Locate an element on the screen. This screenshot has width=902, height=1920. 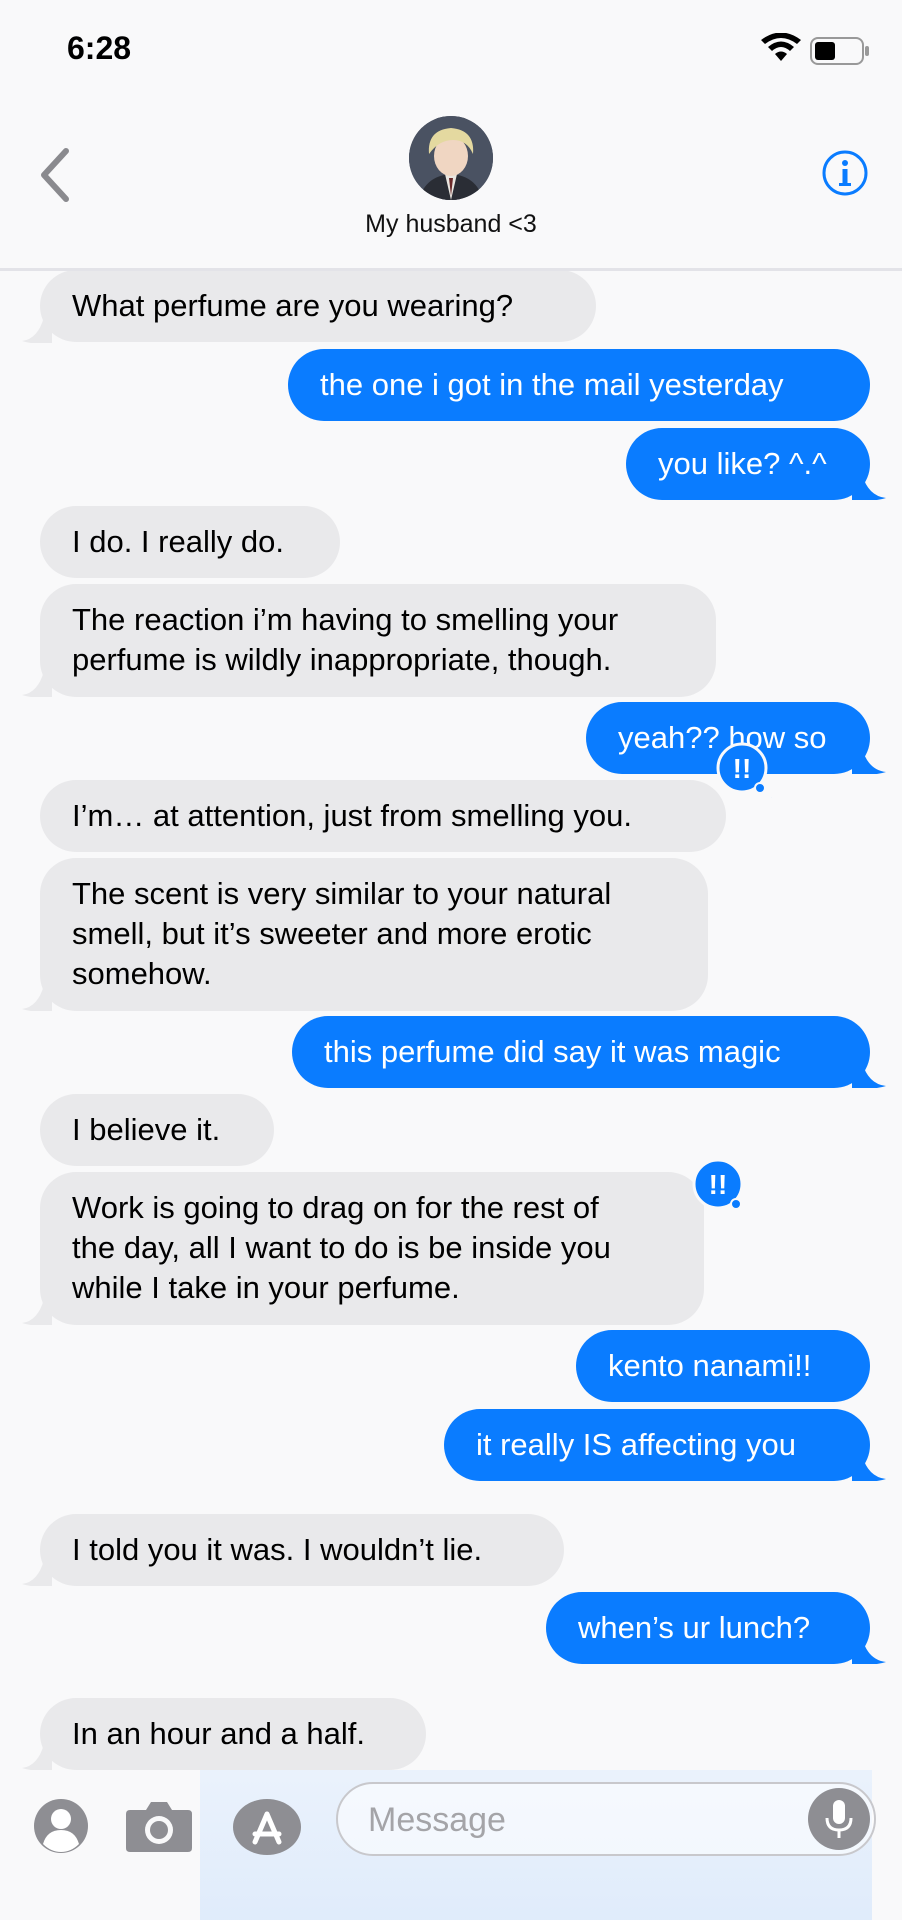
contact-name: My husband <3 is located at coordinates (451, 224).